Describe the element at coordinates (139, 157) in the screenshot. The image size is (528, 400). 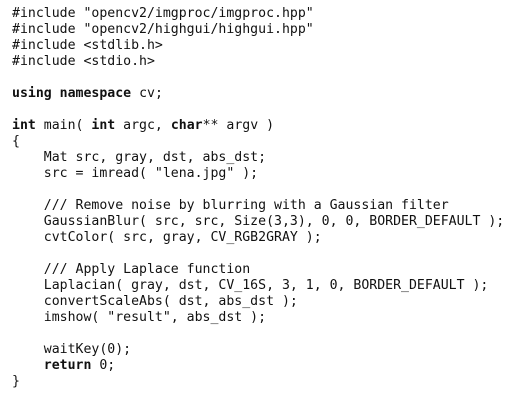
I see `code-token: Mat src, gray, dst, abs_dst;` at that location.